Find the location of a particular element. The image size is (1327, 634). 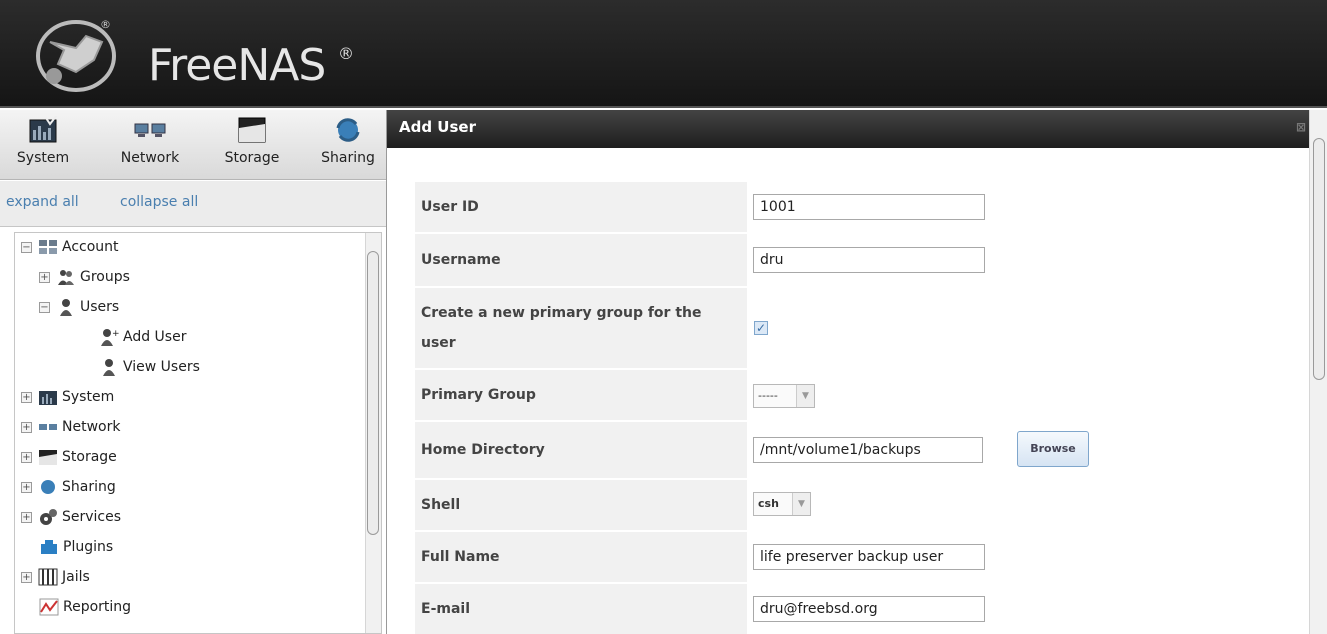

full-name-input is located at coordinates (869, 557).